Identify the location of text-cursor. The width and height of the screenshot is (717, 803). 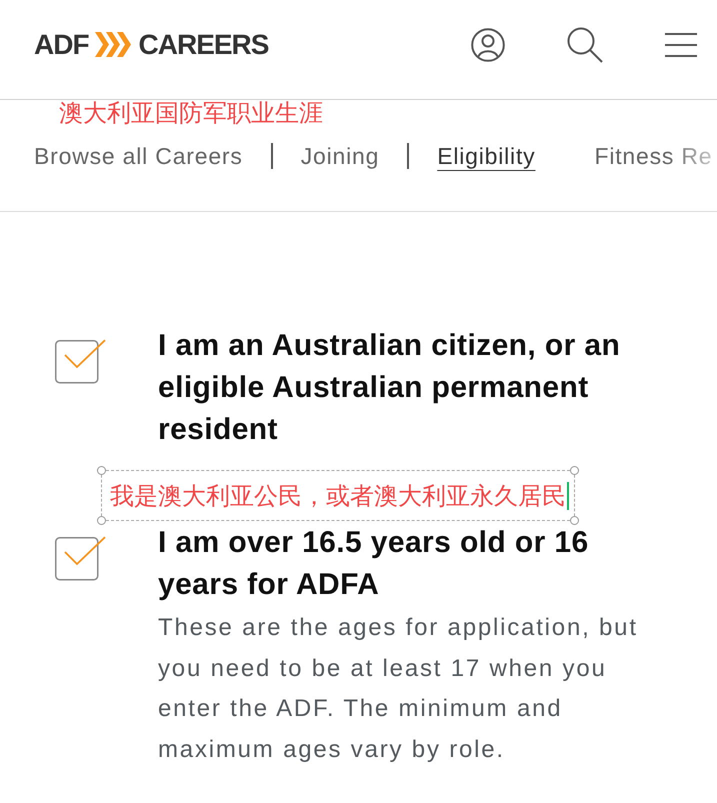
(568, 496).